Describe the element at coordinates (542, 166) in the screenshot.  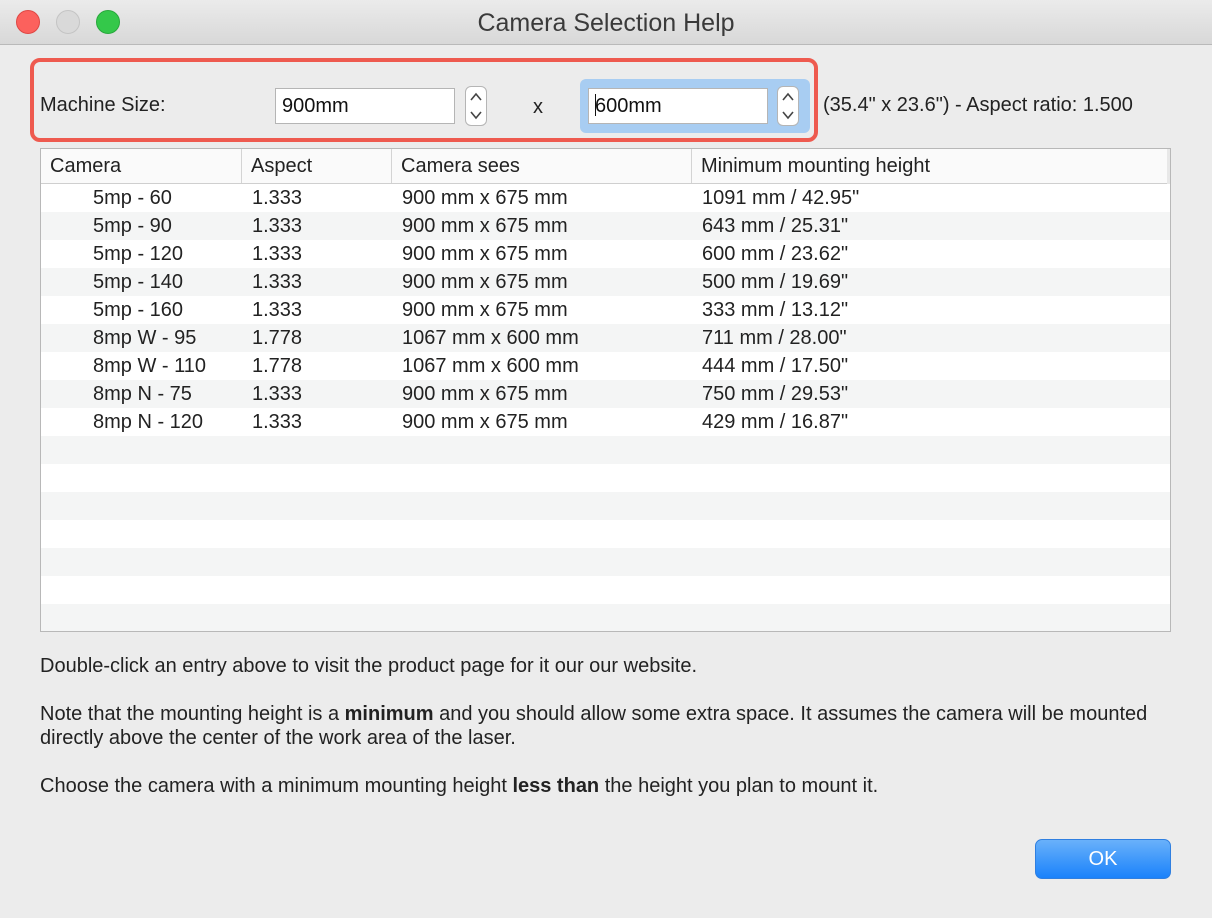
I see `column-header-camera-sees: Camera sees` at that location.